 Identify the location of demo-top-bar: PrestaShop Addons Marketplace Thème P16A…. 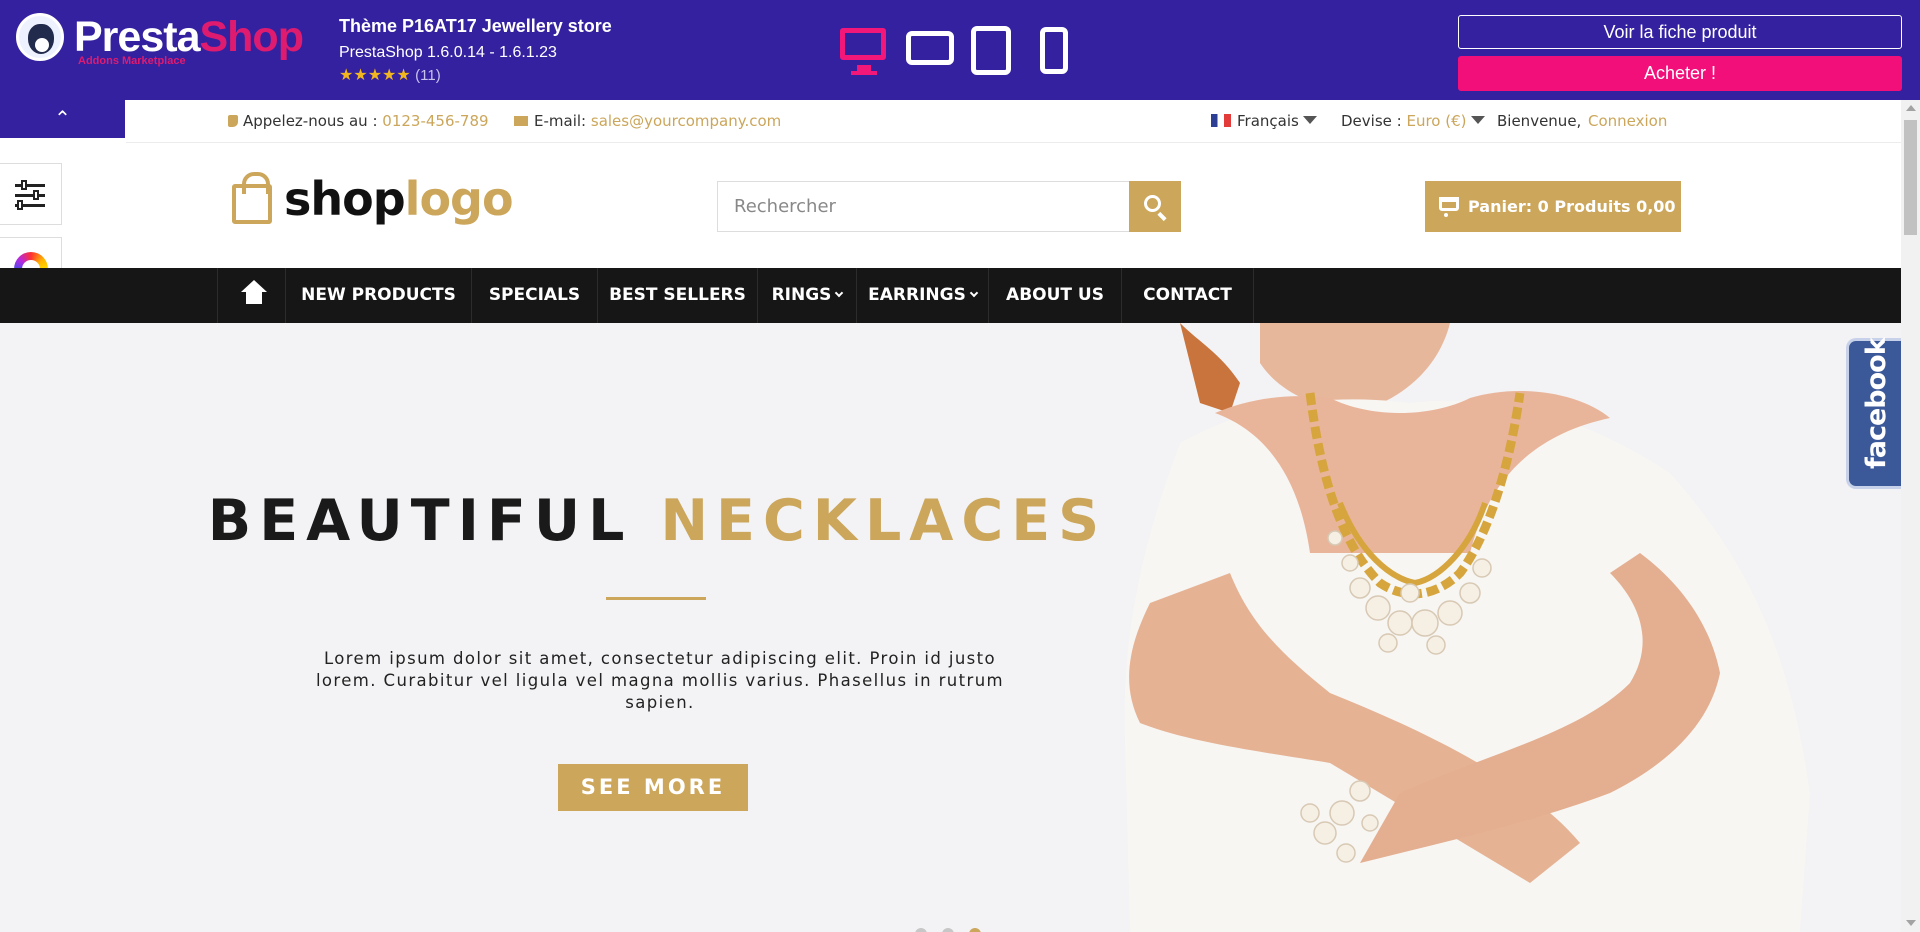
(960, 50).